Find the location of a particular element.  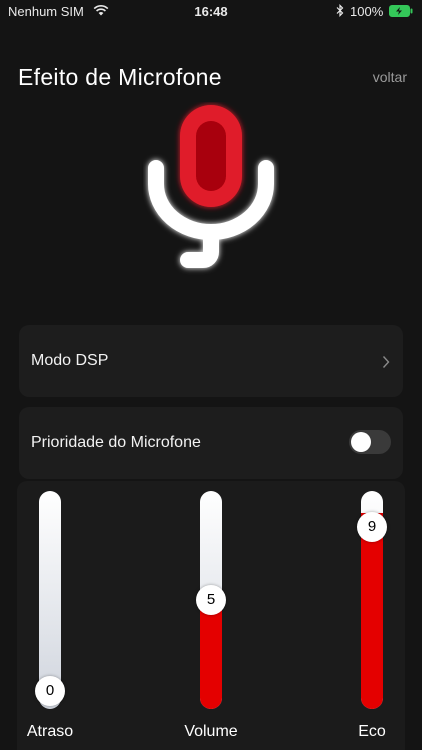

mic-priority-label: Prioridade do Microfone is located at coordinates (116, 442).